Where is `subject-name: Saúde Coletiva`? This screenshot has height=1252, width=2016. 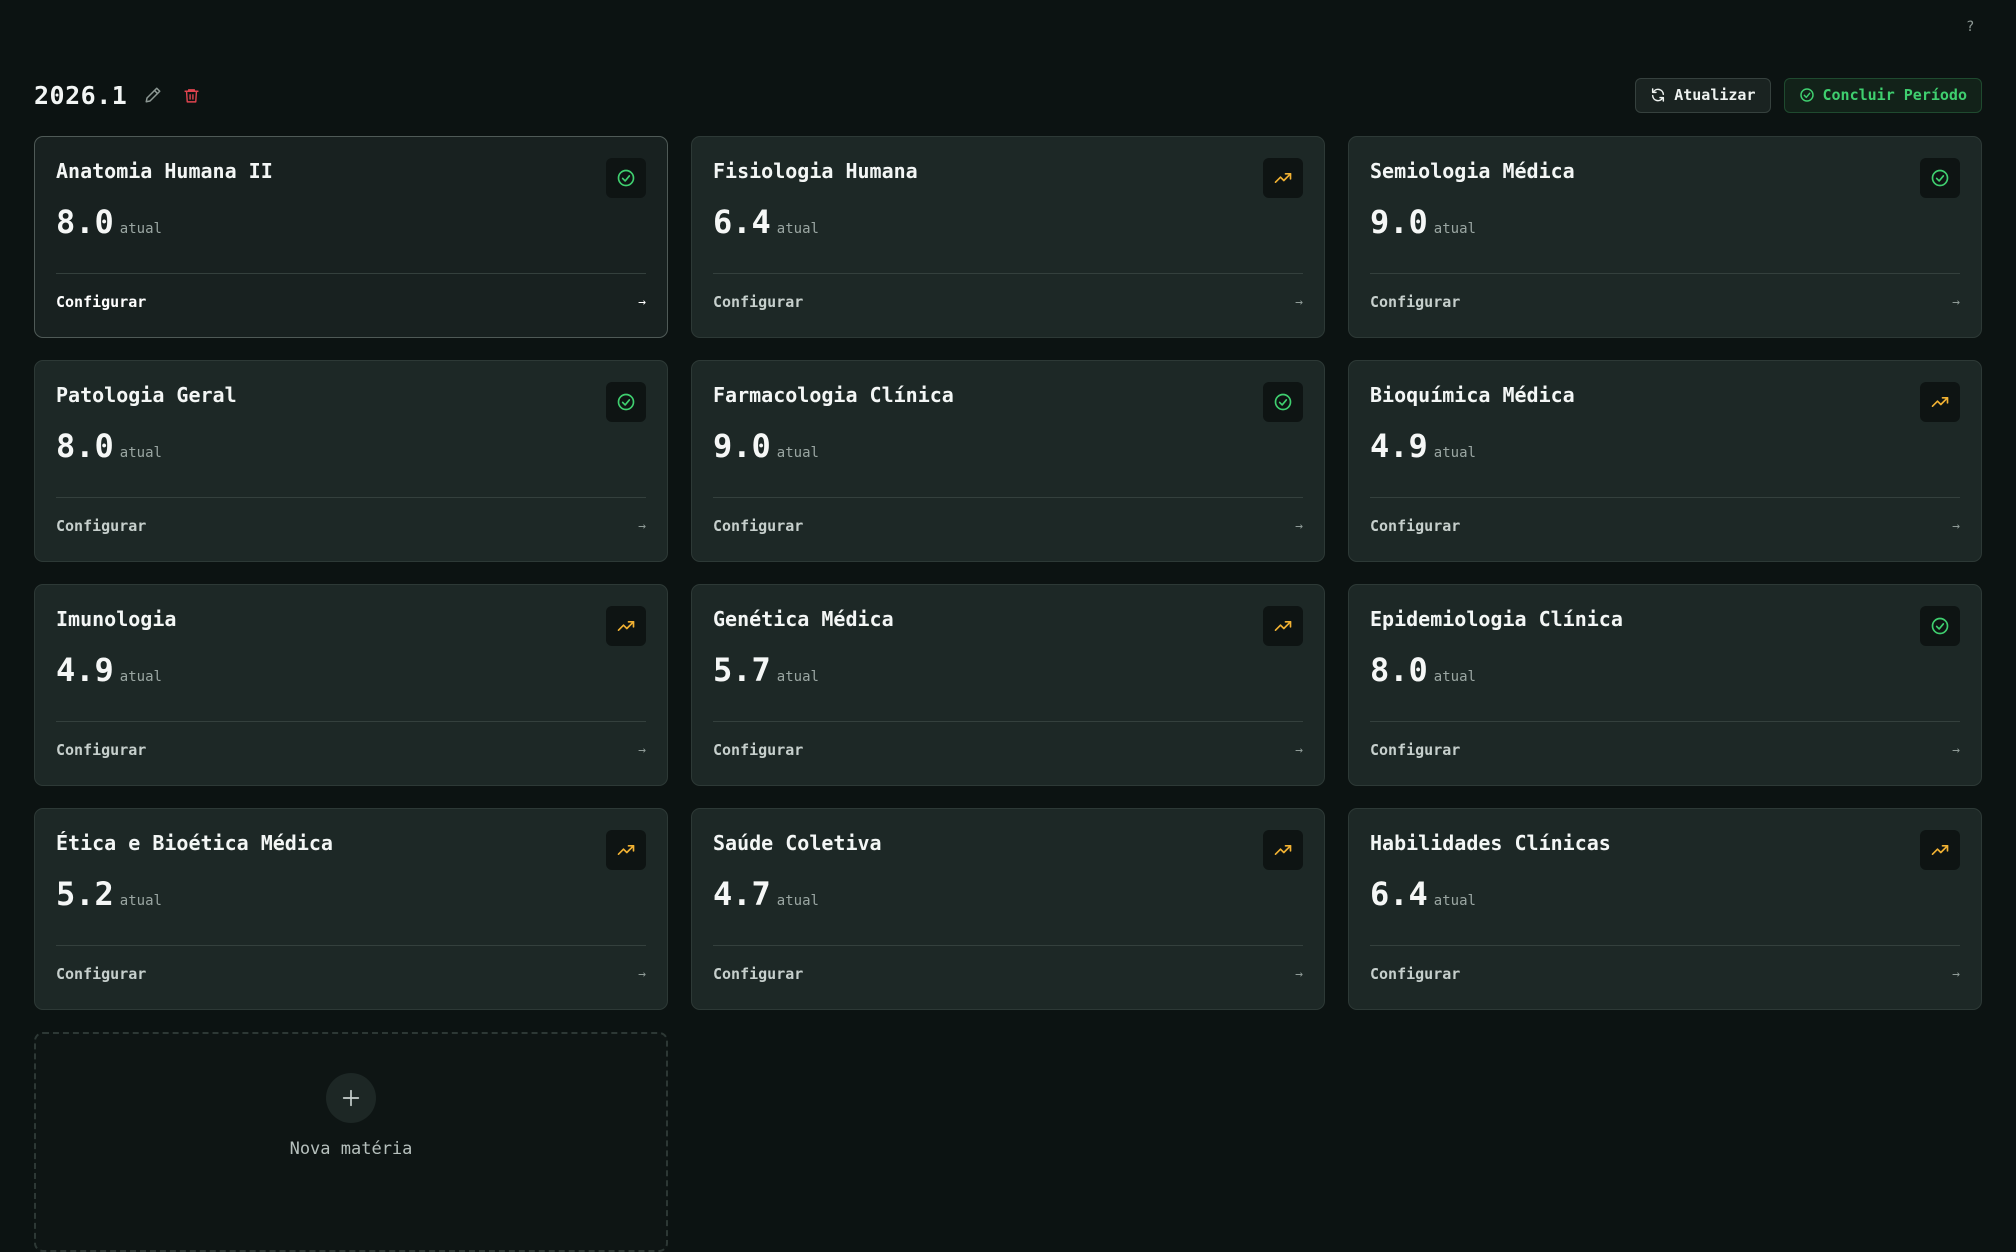
subject-name: Saúde Coletiva is located at coordinates (797, 843).